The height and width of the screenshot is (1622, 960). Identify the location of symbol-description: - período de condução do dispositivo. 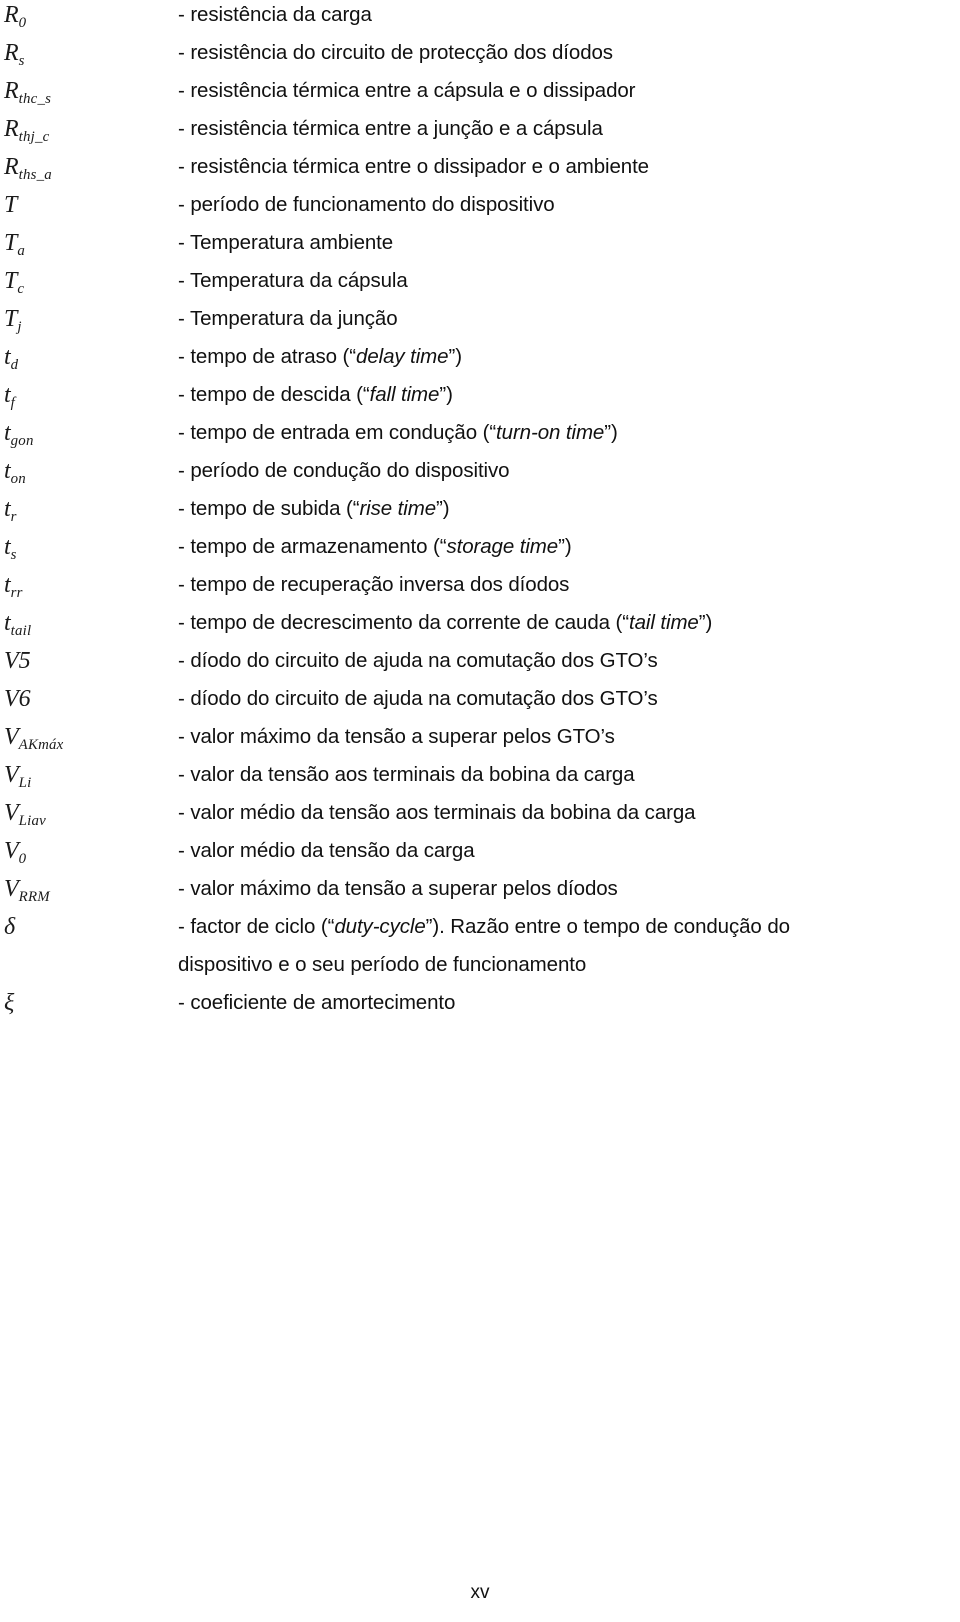
(344, 470).